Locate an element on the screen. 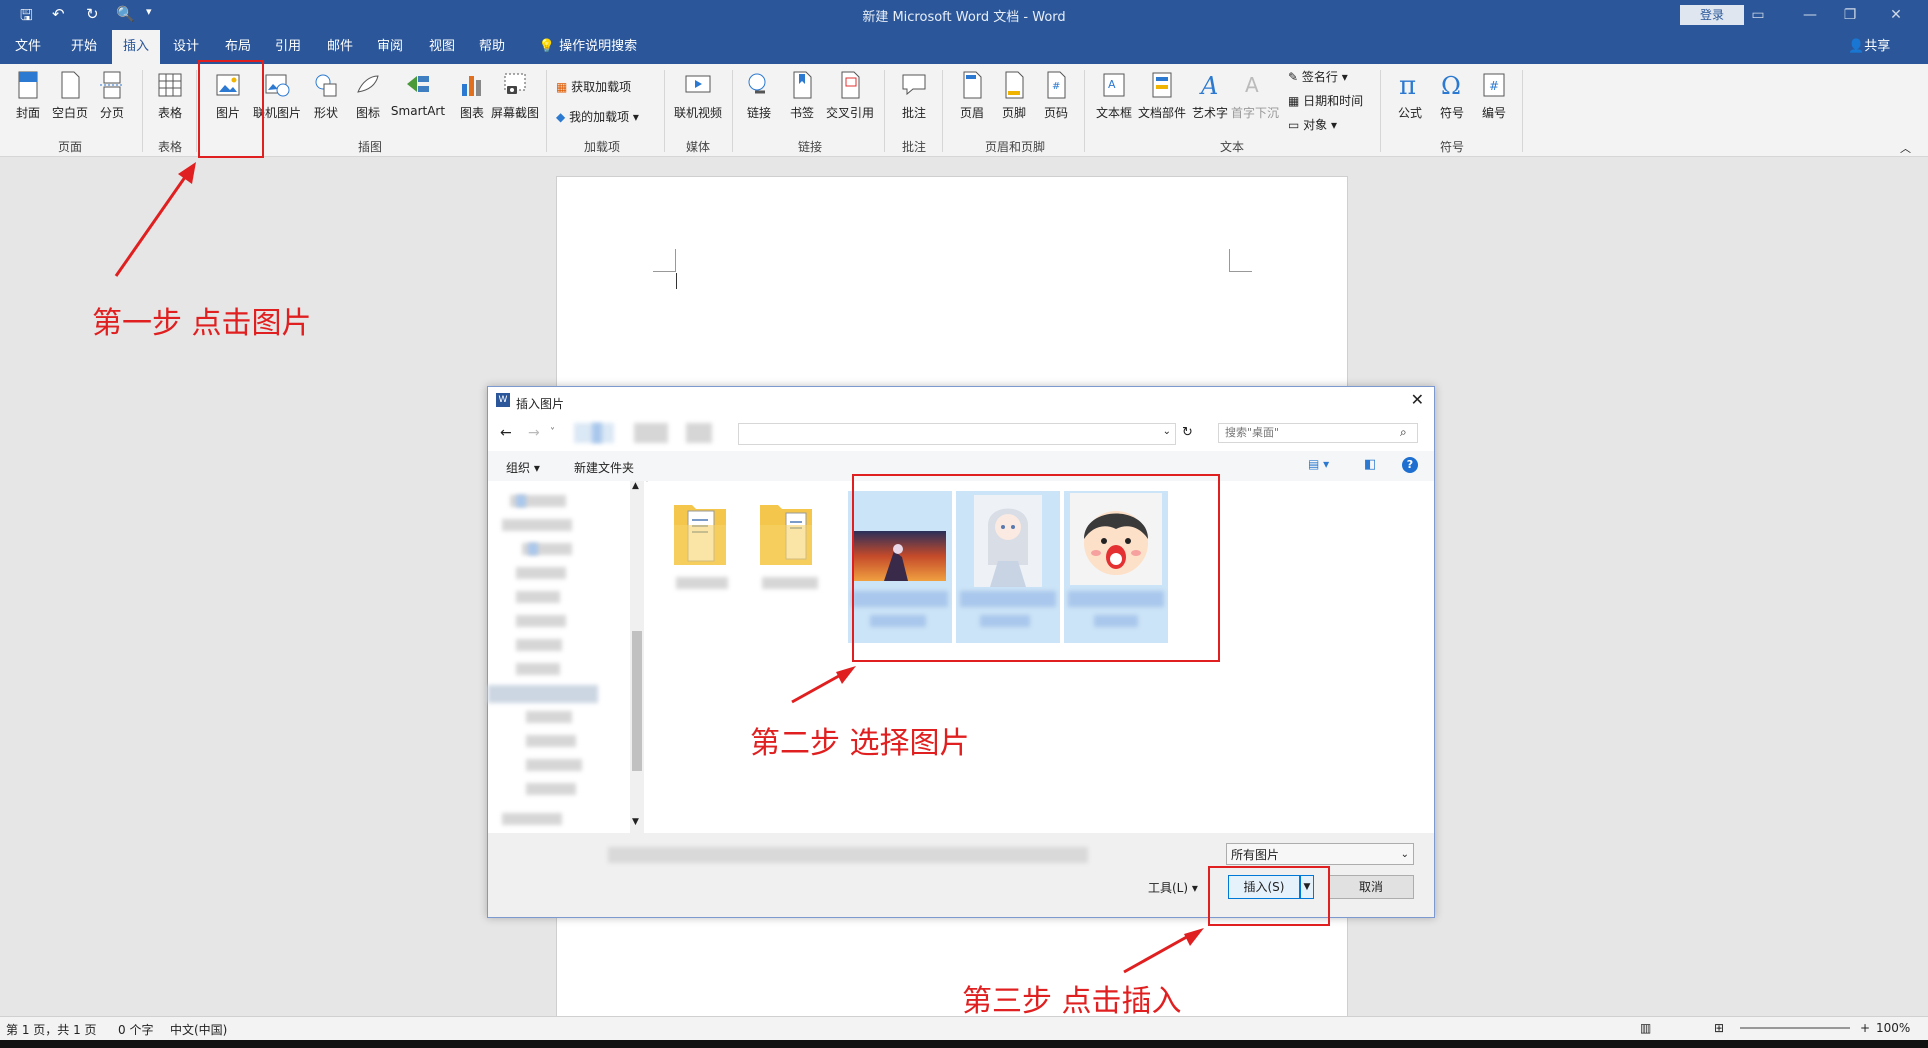 The height and width of the screenshot is (1048, 1928). arrow-step2 is located at coordinates (823, 685).